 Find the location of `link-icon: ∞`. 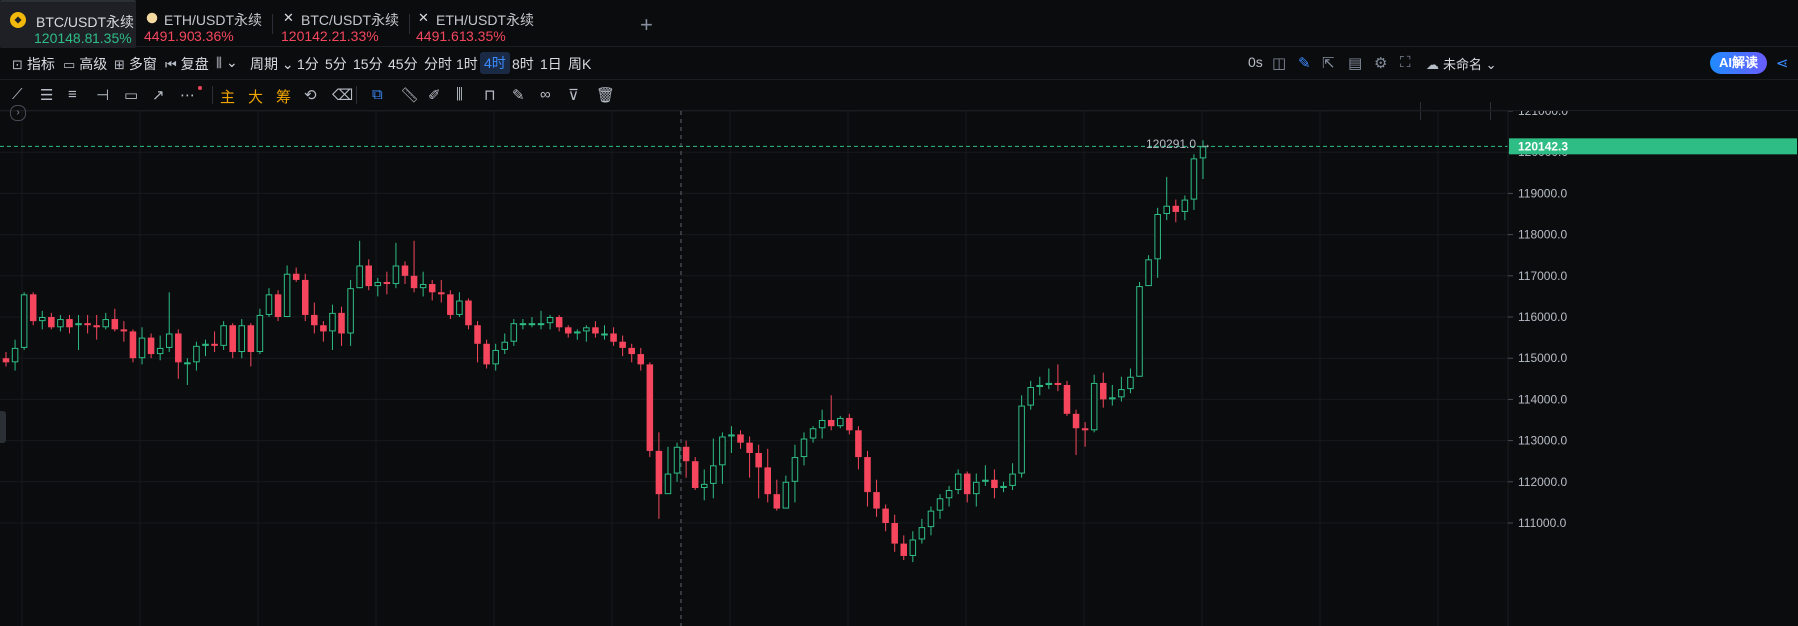

link-icon: ∞ is located at coordinates (545, 94).